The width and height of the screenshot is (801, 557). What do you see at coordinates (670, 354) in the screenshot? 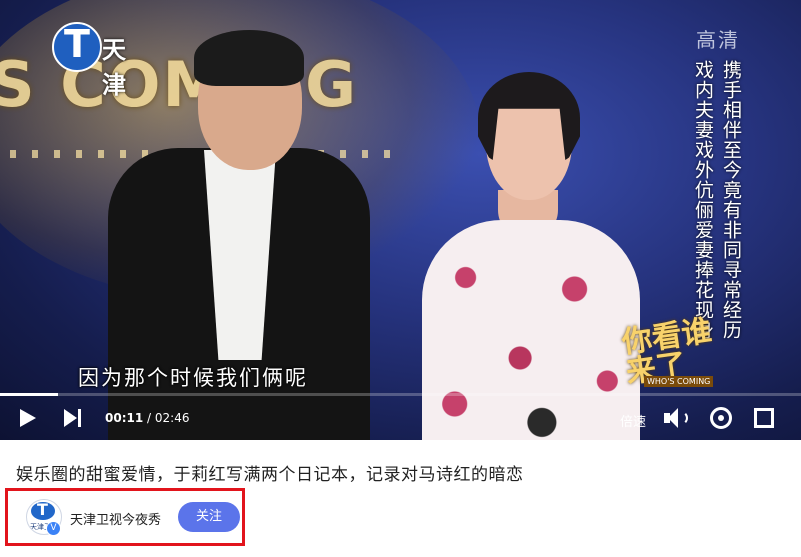
I see `show-logo: 你看谁来了 WHO'S COMING` at bounding box center [670, 354].